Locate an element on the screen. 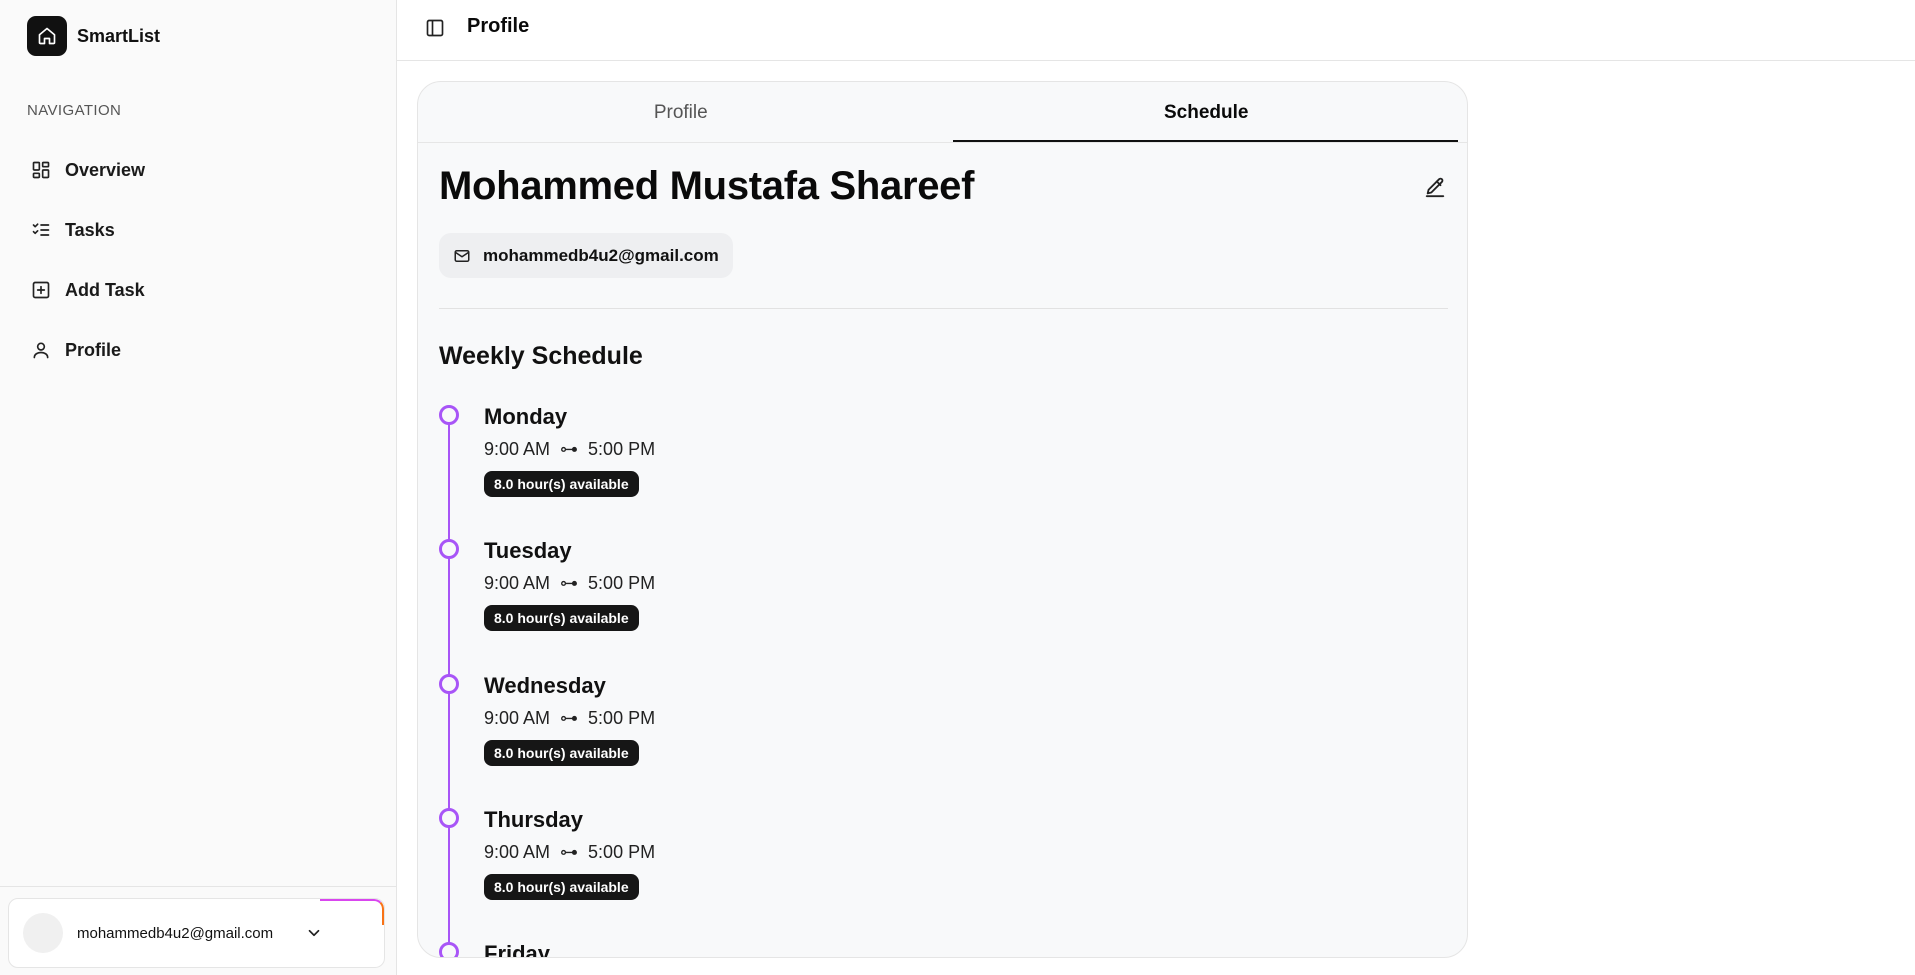  day-name: Monday is located at coordinates (526, 416).